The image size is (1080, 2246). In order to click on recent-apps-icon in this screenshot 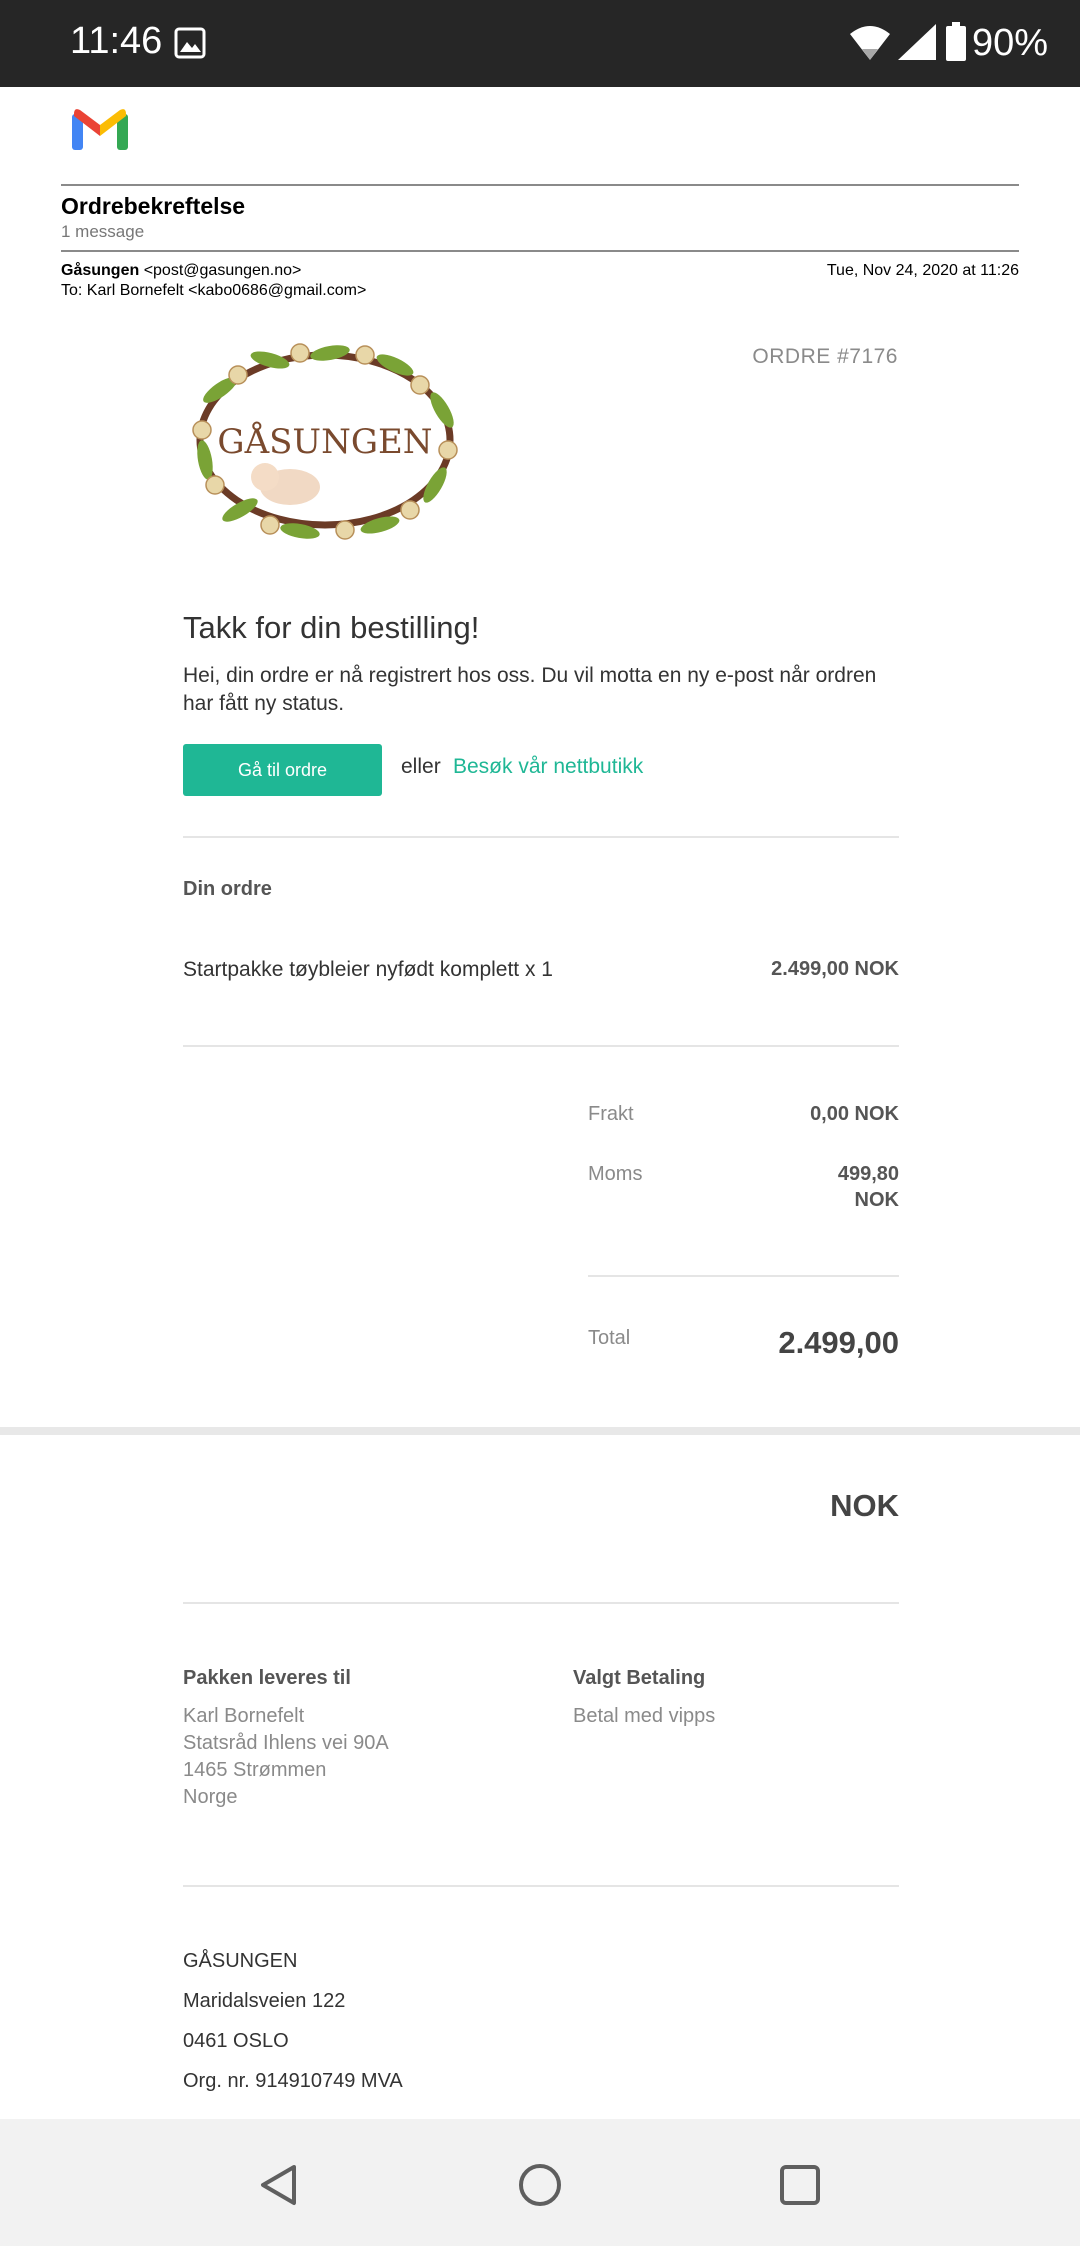, I will do `click(800, 2187)`.